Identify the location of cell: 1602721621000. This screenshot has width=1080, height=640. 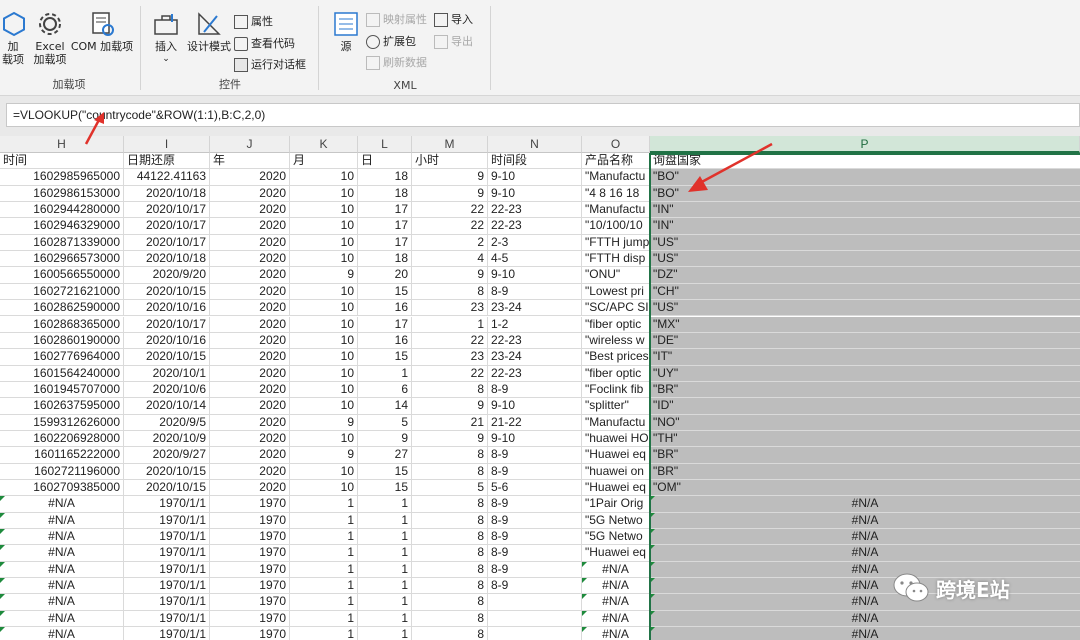
(62, 292).